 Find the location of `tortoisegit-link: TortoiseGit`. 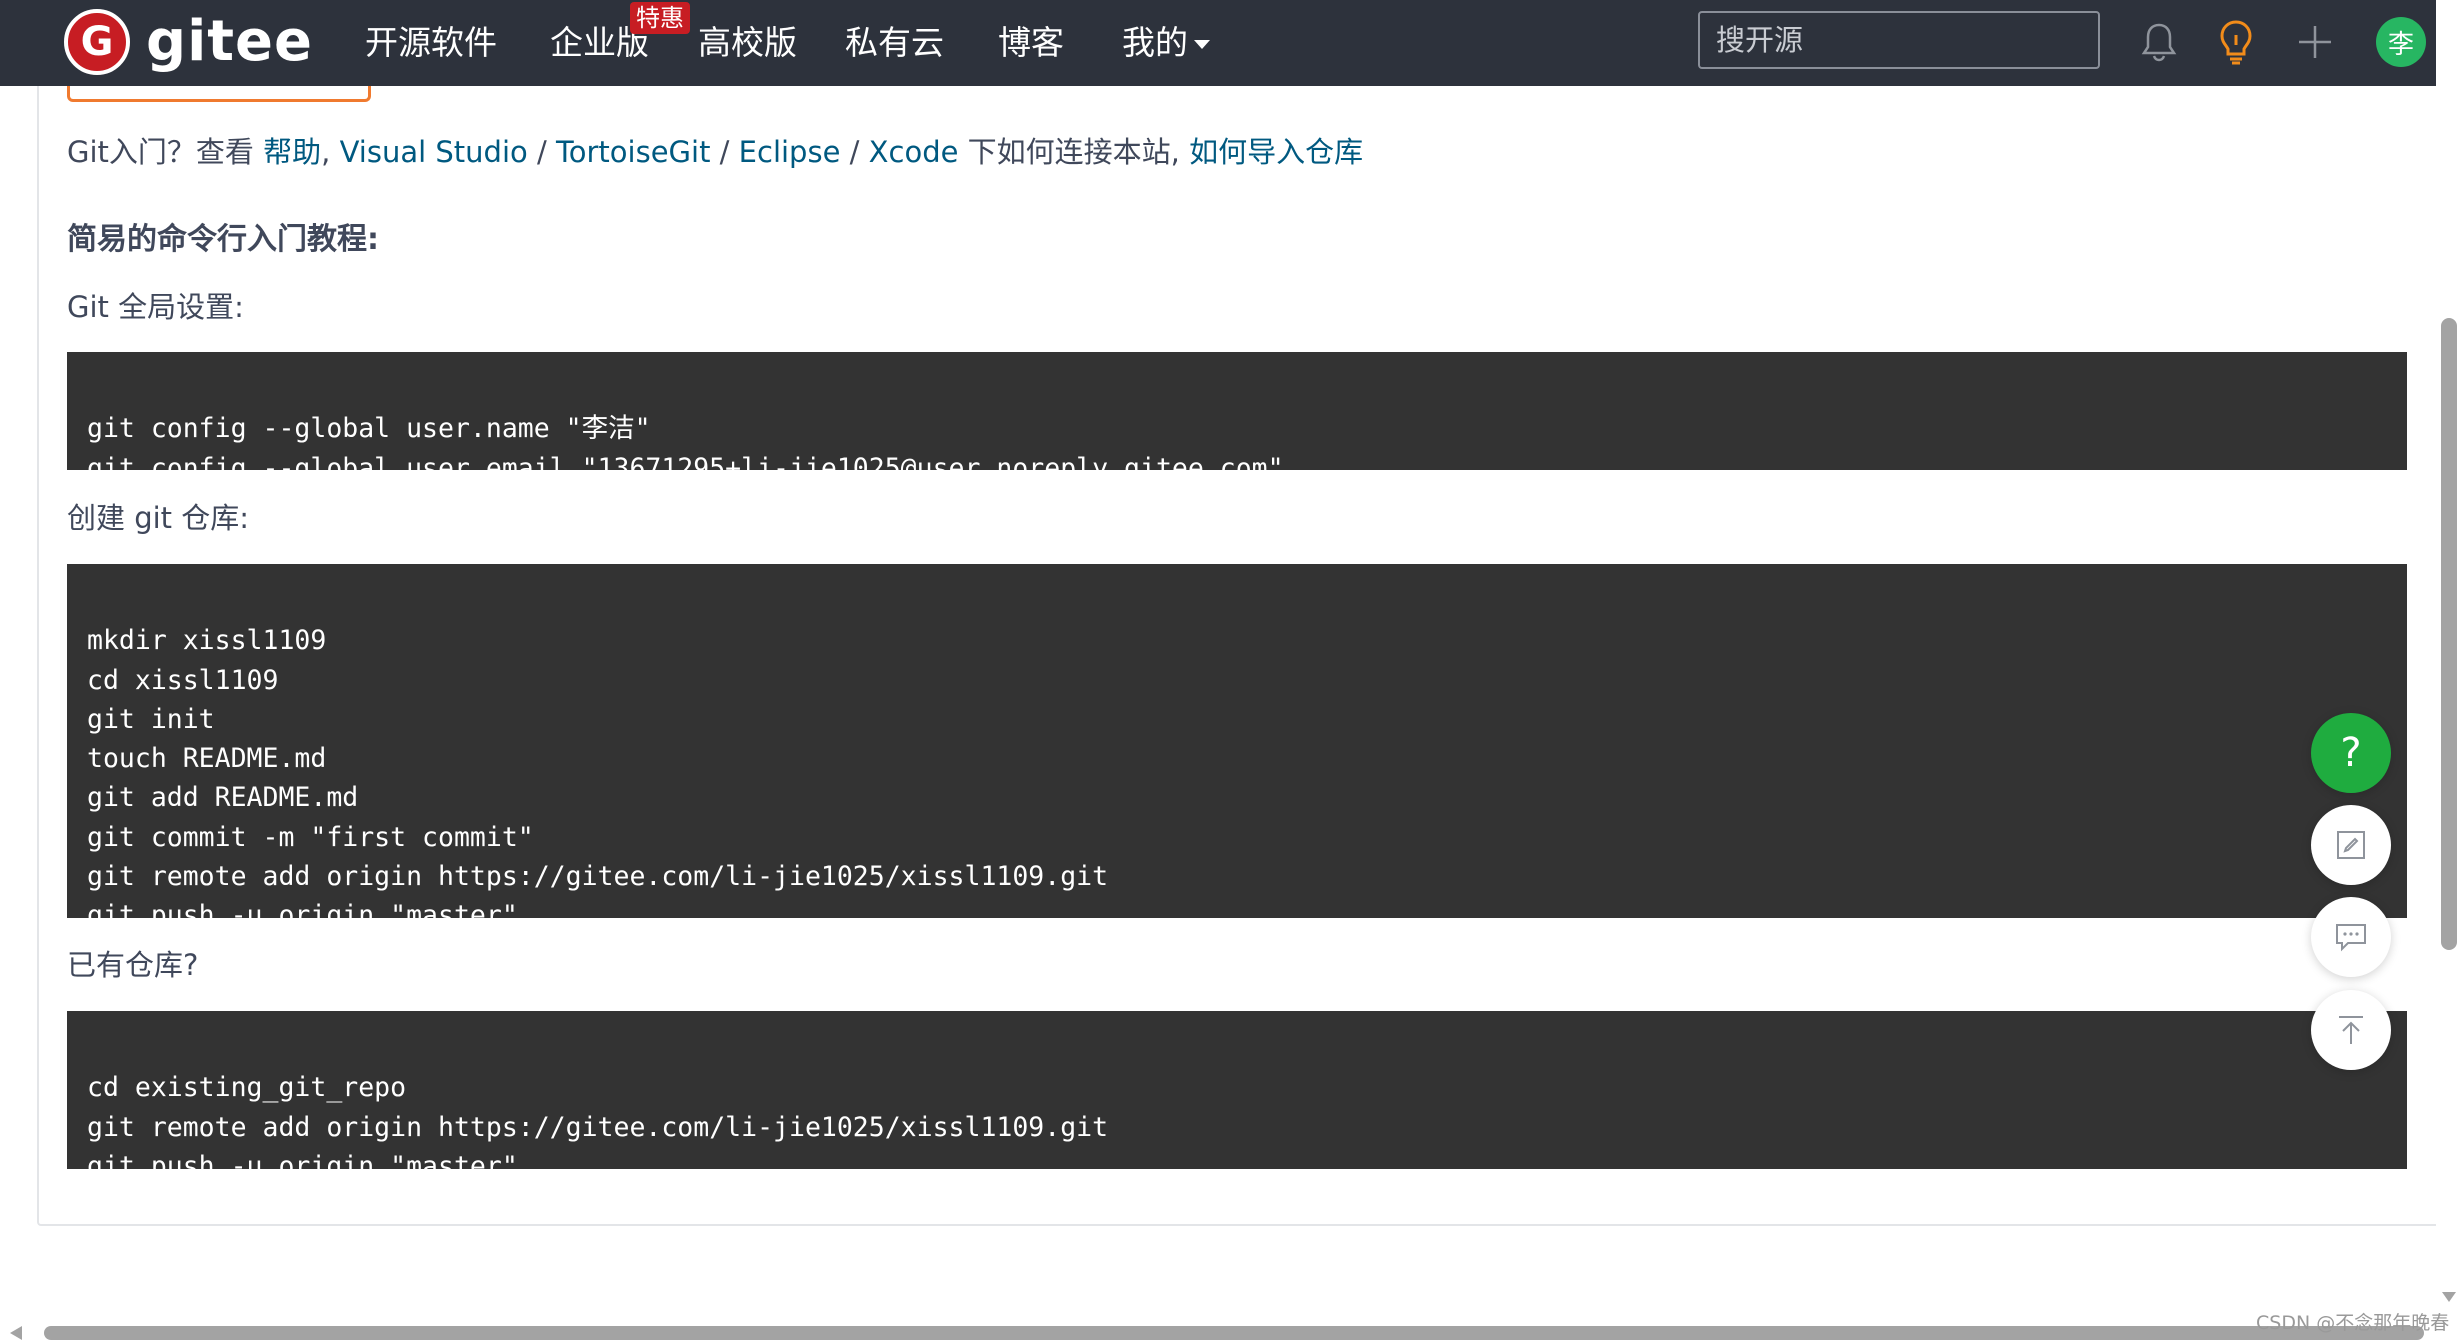

tortoisegit-link: TortoiseGit is located at coordinates (633, 152).